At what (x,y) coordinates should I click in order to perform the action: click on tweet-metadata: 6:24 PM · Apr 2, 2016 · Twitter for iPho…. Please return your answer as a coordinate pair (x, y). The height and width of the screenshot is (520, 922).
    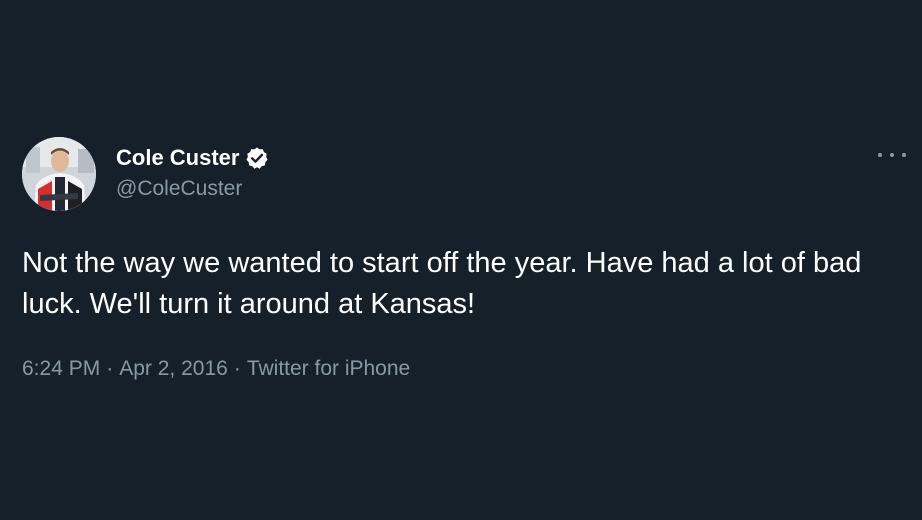
    Looking at the image, I should click on (462, 369).